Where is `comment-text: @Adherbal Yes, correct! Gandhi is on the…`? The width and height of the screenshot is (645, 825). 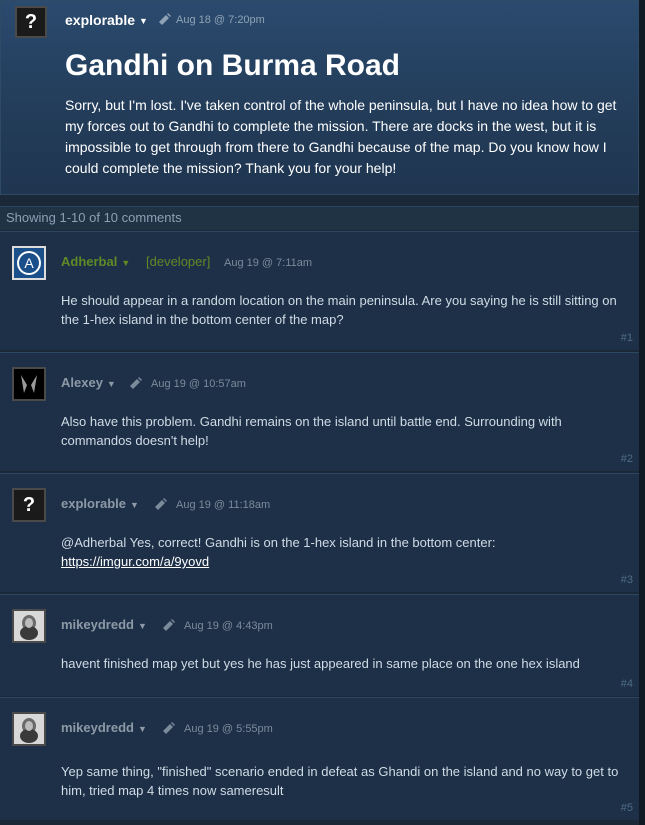
comment-text: @Adherbal Yes, correct! Gandhi is on the… is located at coordinates (341, 552).